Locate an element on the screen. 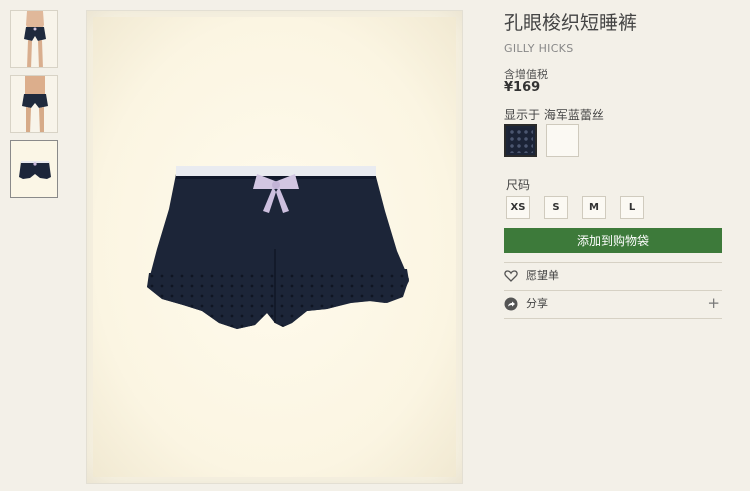 The width and height of the screenshot is (750, 491). wishlist-row: 愿望单 is located at coordinates (613, 275).